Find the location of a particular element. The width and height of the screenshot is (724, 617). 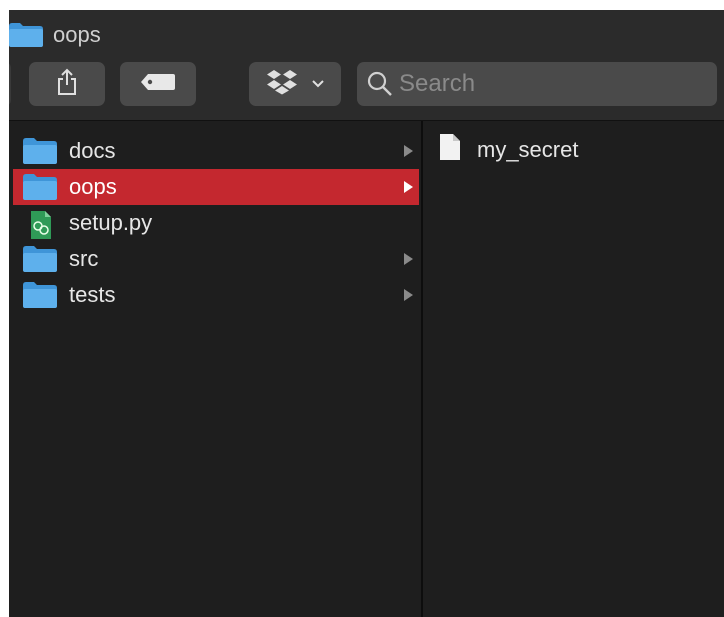

tag-button is located at coordinates (158, 84).